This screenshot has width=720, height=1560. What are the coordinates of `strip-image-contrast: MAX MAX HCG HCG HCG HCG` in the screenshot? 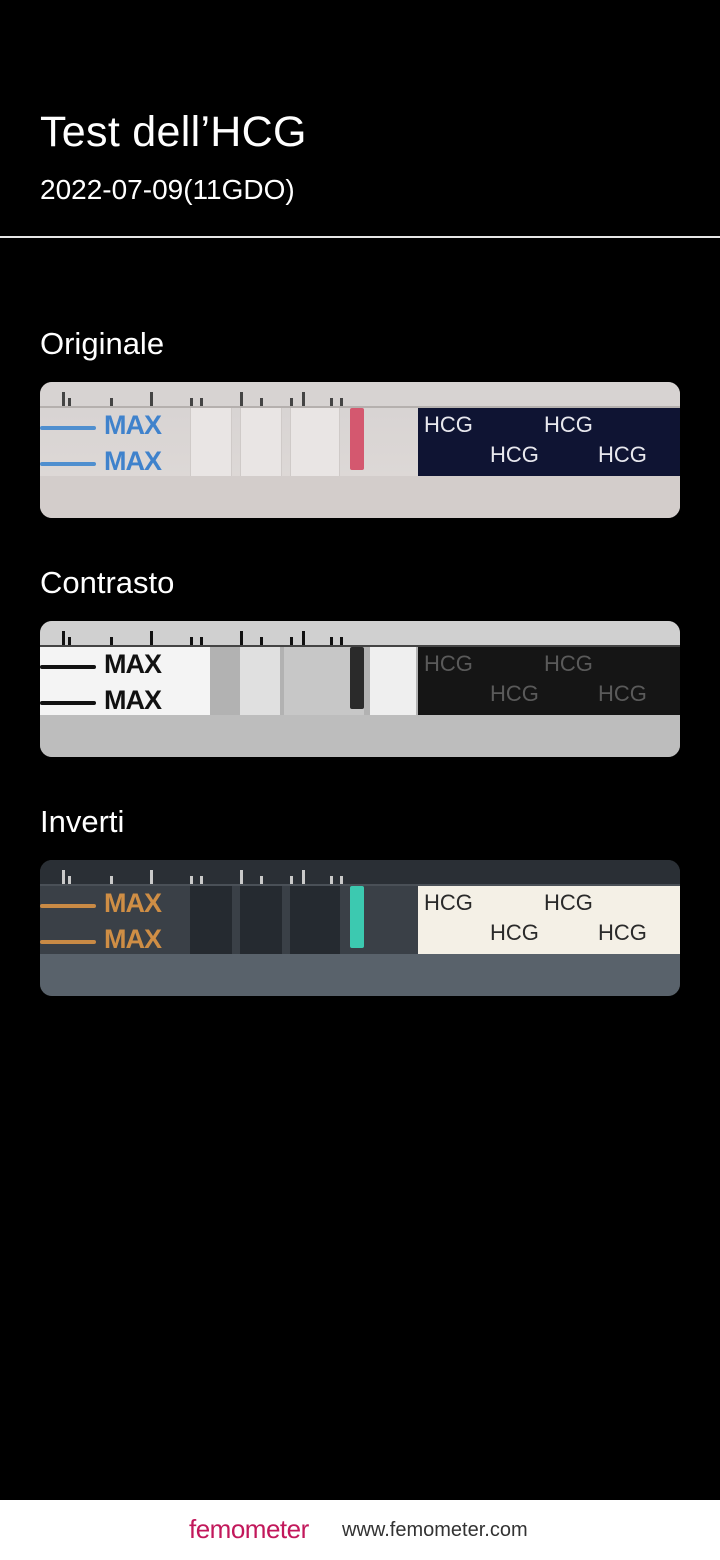 It's located at (360, 689).